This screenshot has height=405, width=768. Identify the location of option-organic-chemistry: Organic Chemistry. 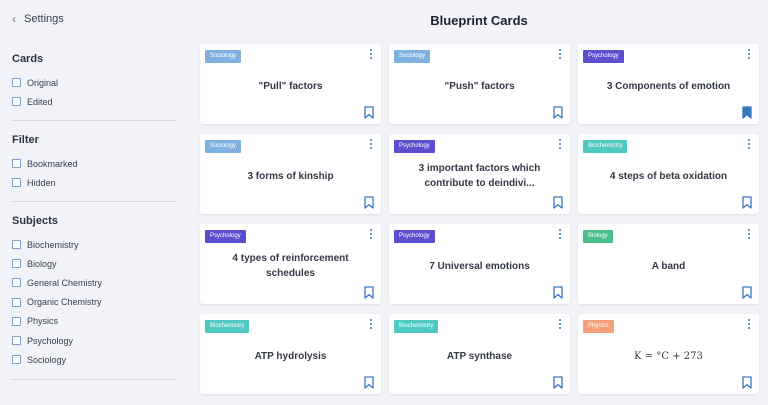
(94, 302).